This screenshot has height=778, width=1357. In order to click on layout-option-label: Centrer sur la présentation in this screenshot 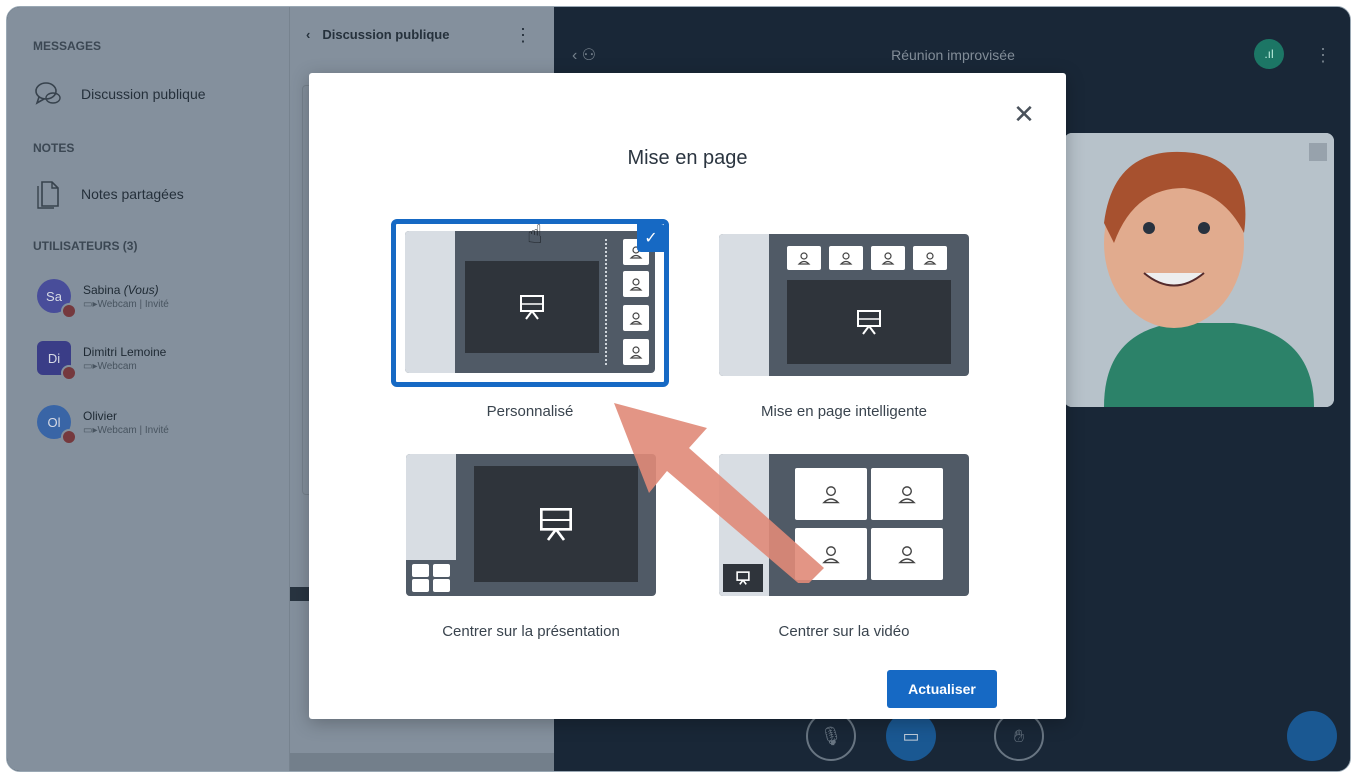, I will do `click(531, 631)`.